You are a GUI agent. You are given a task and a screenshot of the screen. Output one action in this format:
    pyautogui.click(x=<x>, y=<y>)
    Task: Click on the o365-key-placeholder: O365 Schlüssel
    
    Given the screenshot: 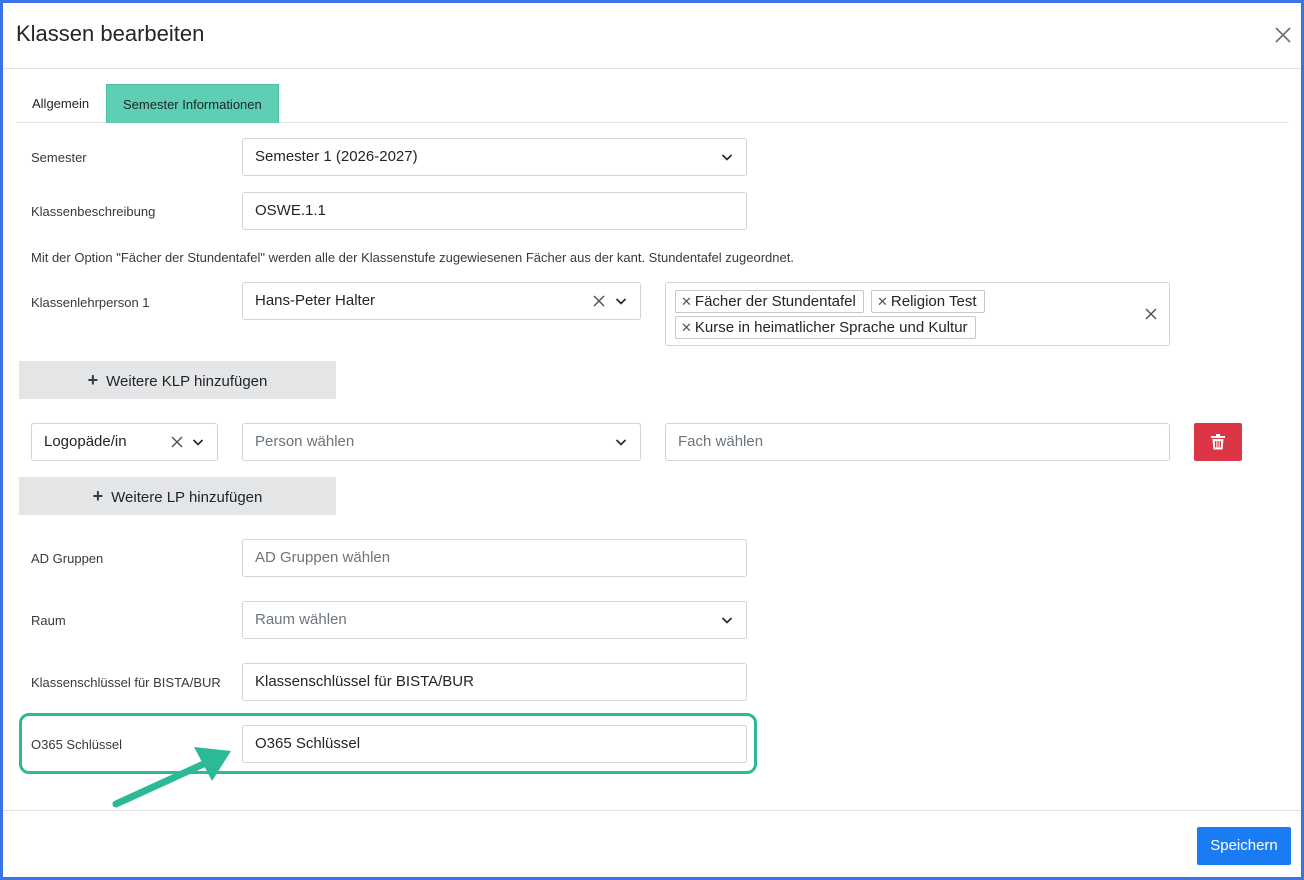 What is the action you would take?
    pyautogui.click(x=308, y=743)
    